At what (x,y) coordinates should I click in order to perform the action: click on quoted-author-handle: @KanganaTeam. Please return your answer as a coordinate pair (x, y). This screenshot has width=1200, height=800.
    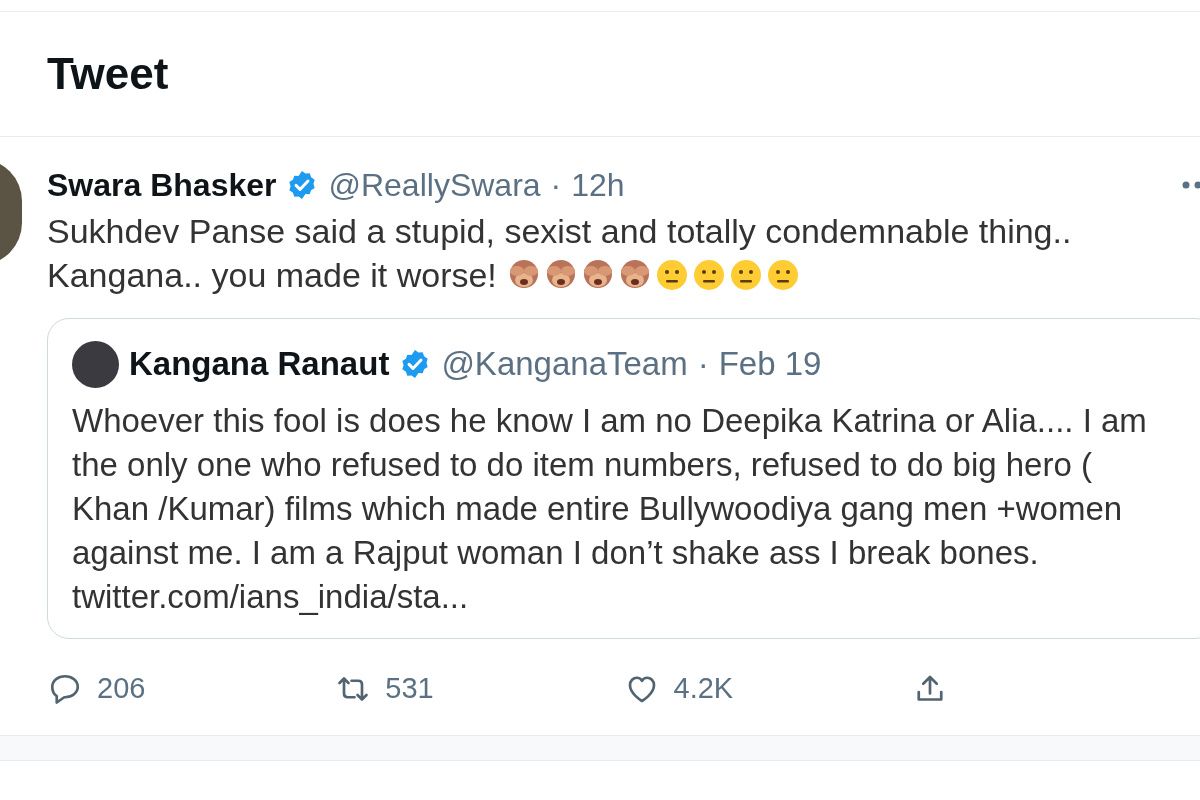
    Looking at the image, I should click on (564, 364).